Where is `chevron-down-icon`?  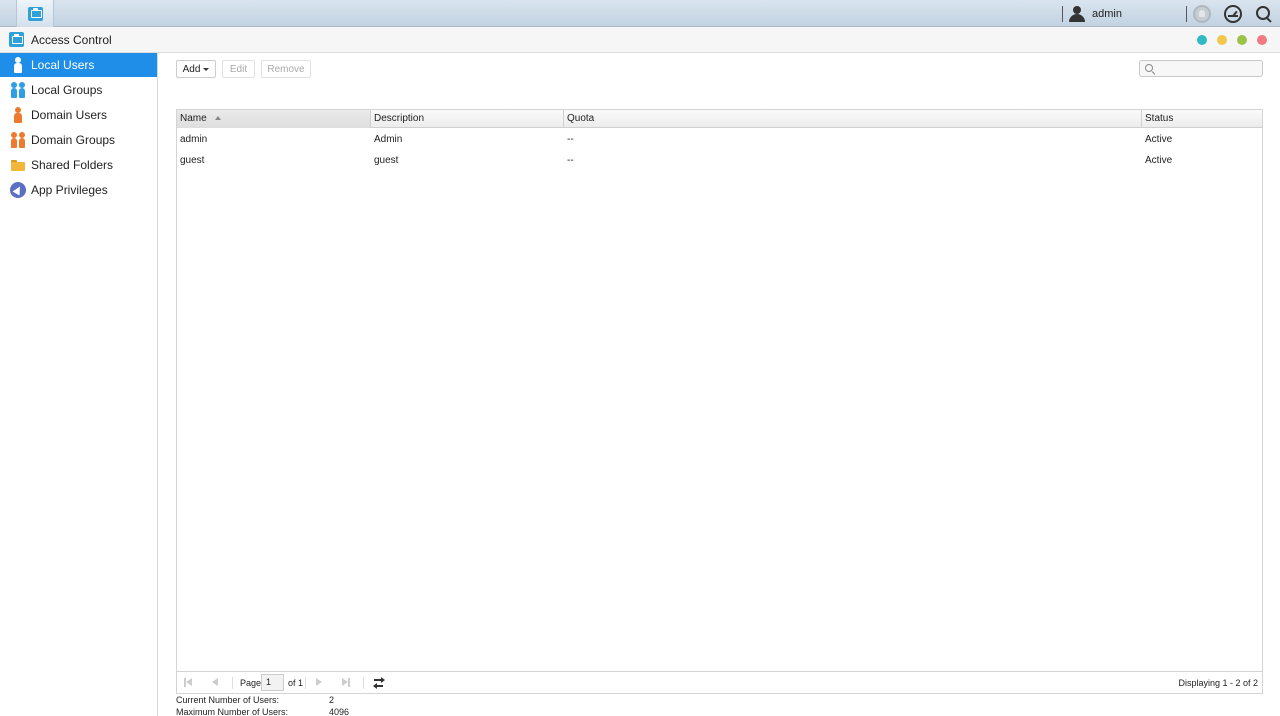 chevron-down-icon is located at coordinates (206, 69).